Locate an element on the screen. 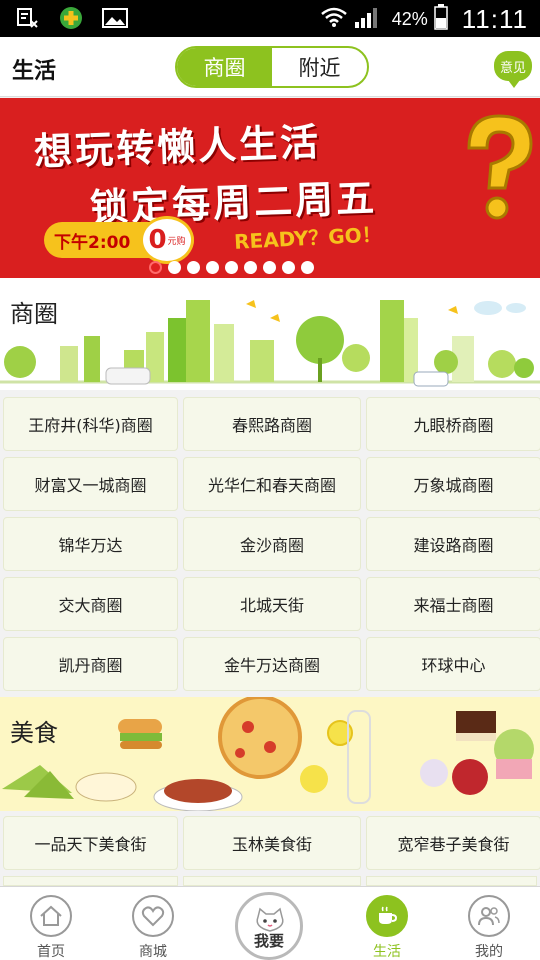  home-icon is located at coordinates (51, 916).